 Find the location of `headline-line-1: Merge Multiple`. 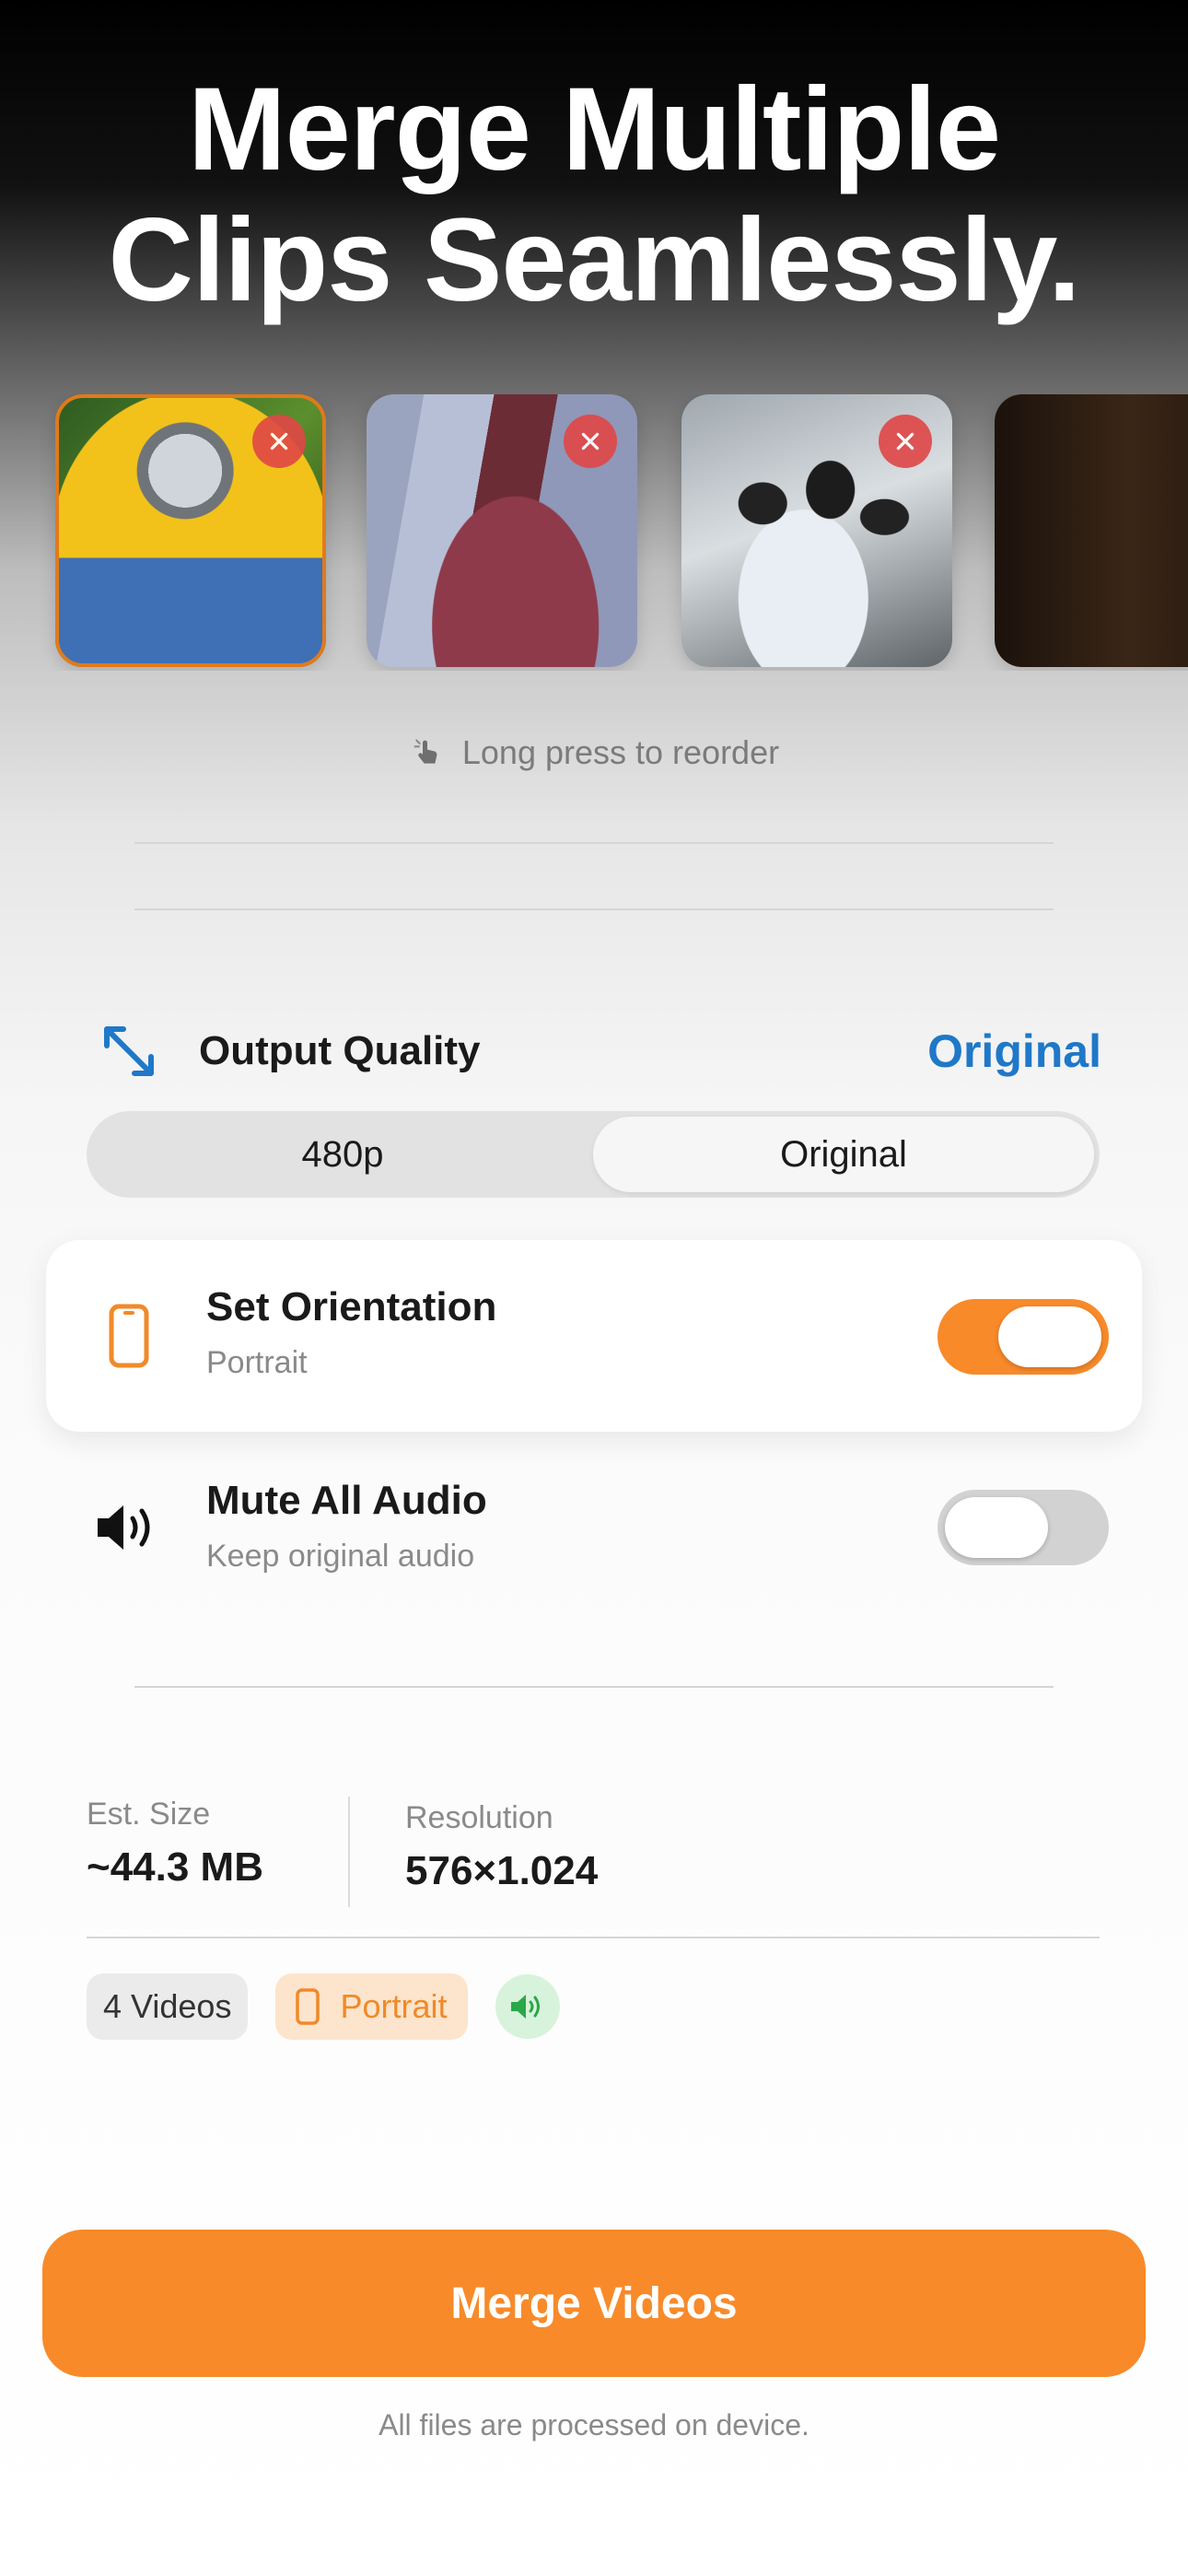

headline-line-1: Merge Multiple is located at coordinates (594, 129).